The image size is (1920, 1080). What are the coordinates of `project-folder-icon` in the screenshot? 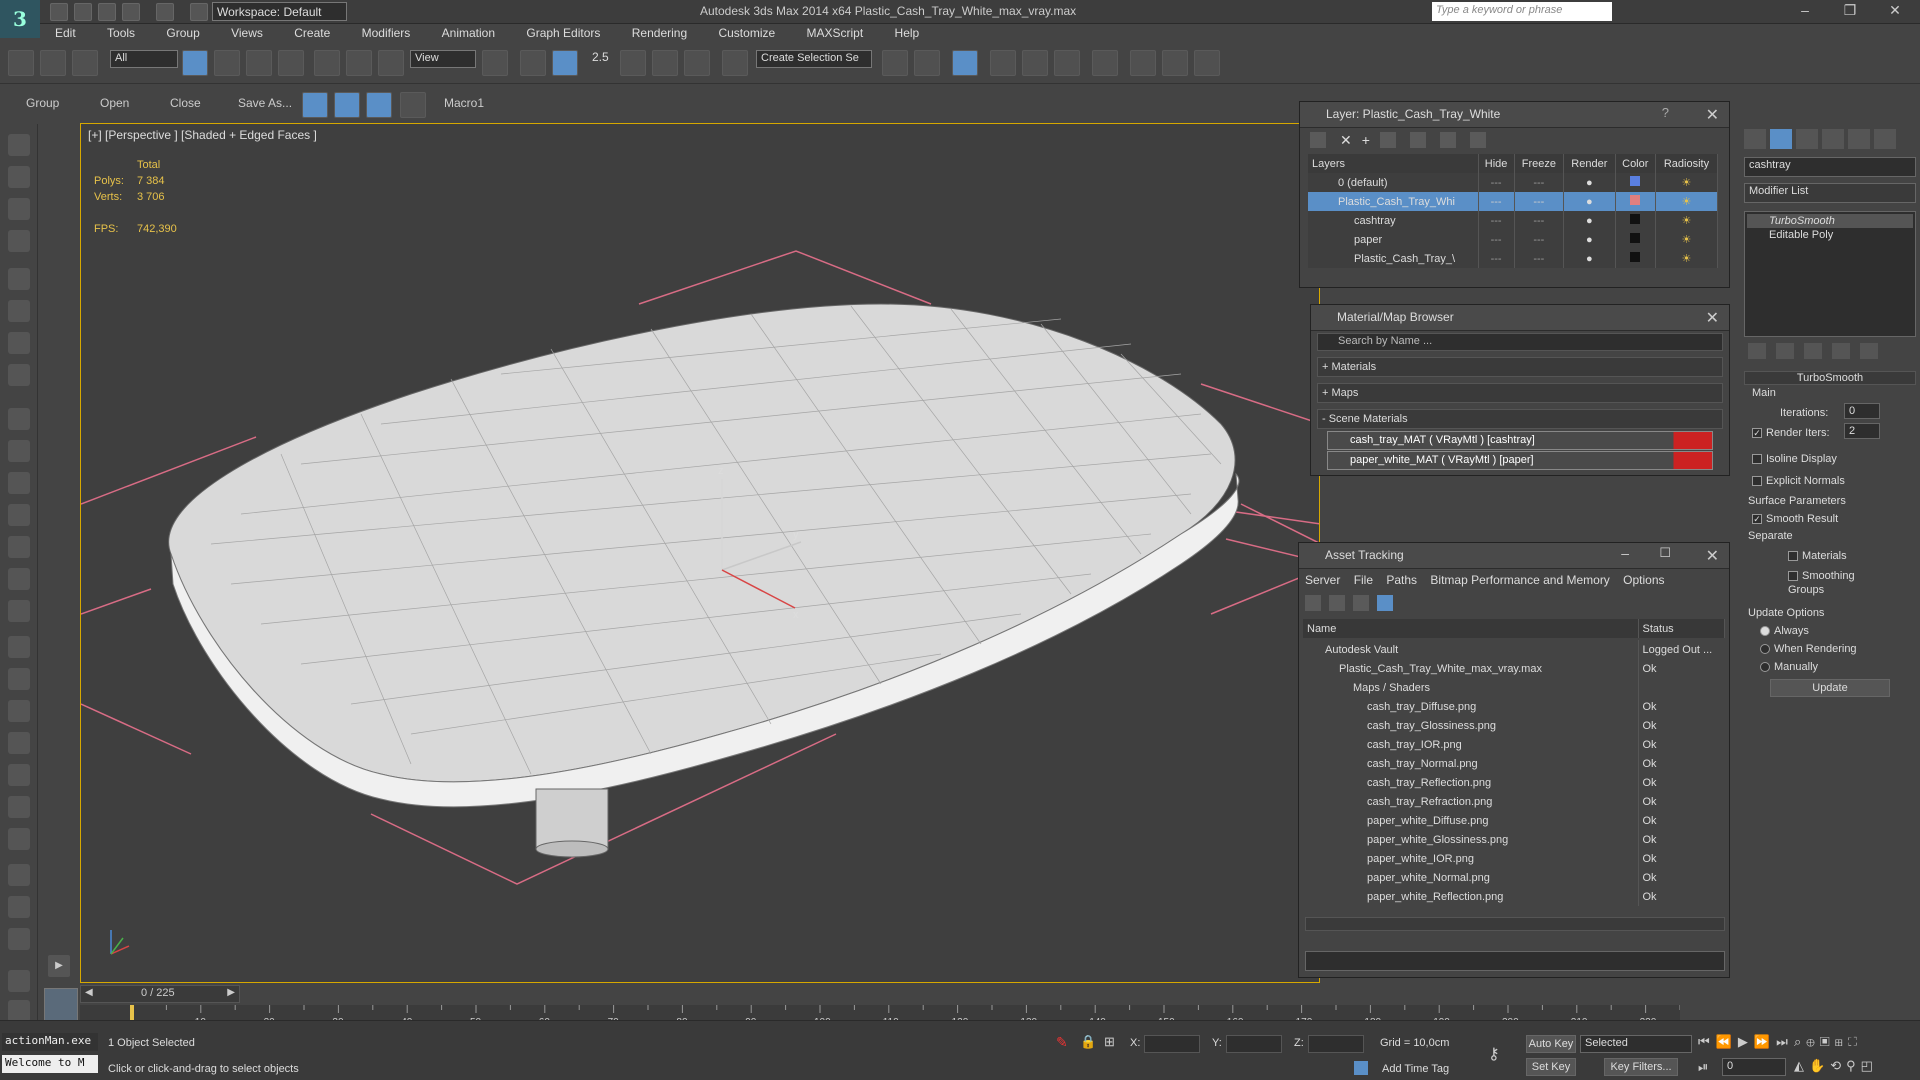 It's located at (199, 12).